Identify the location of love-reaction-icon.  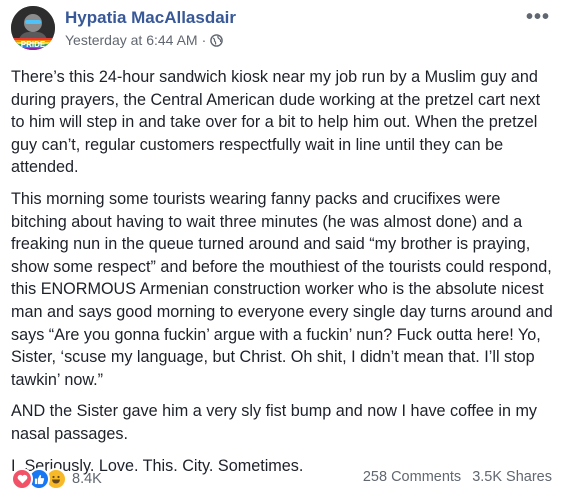
(22, 479).